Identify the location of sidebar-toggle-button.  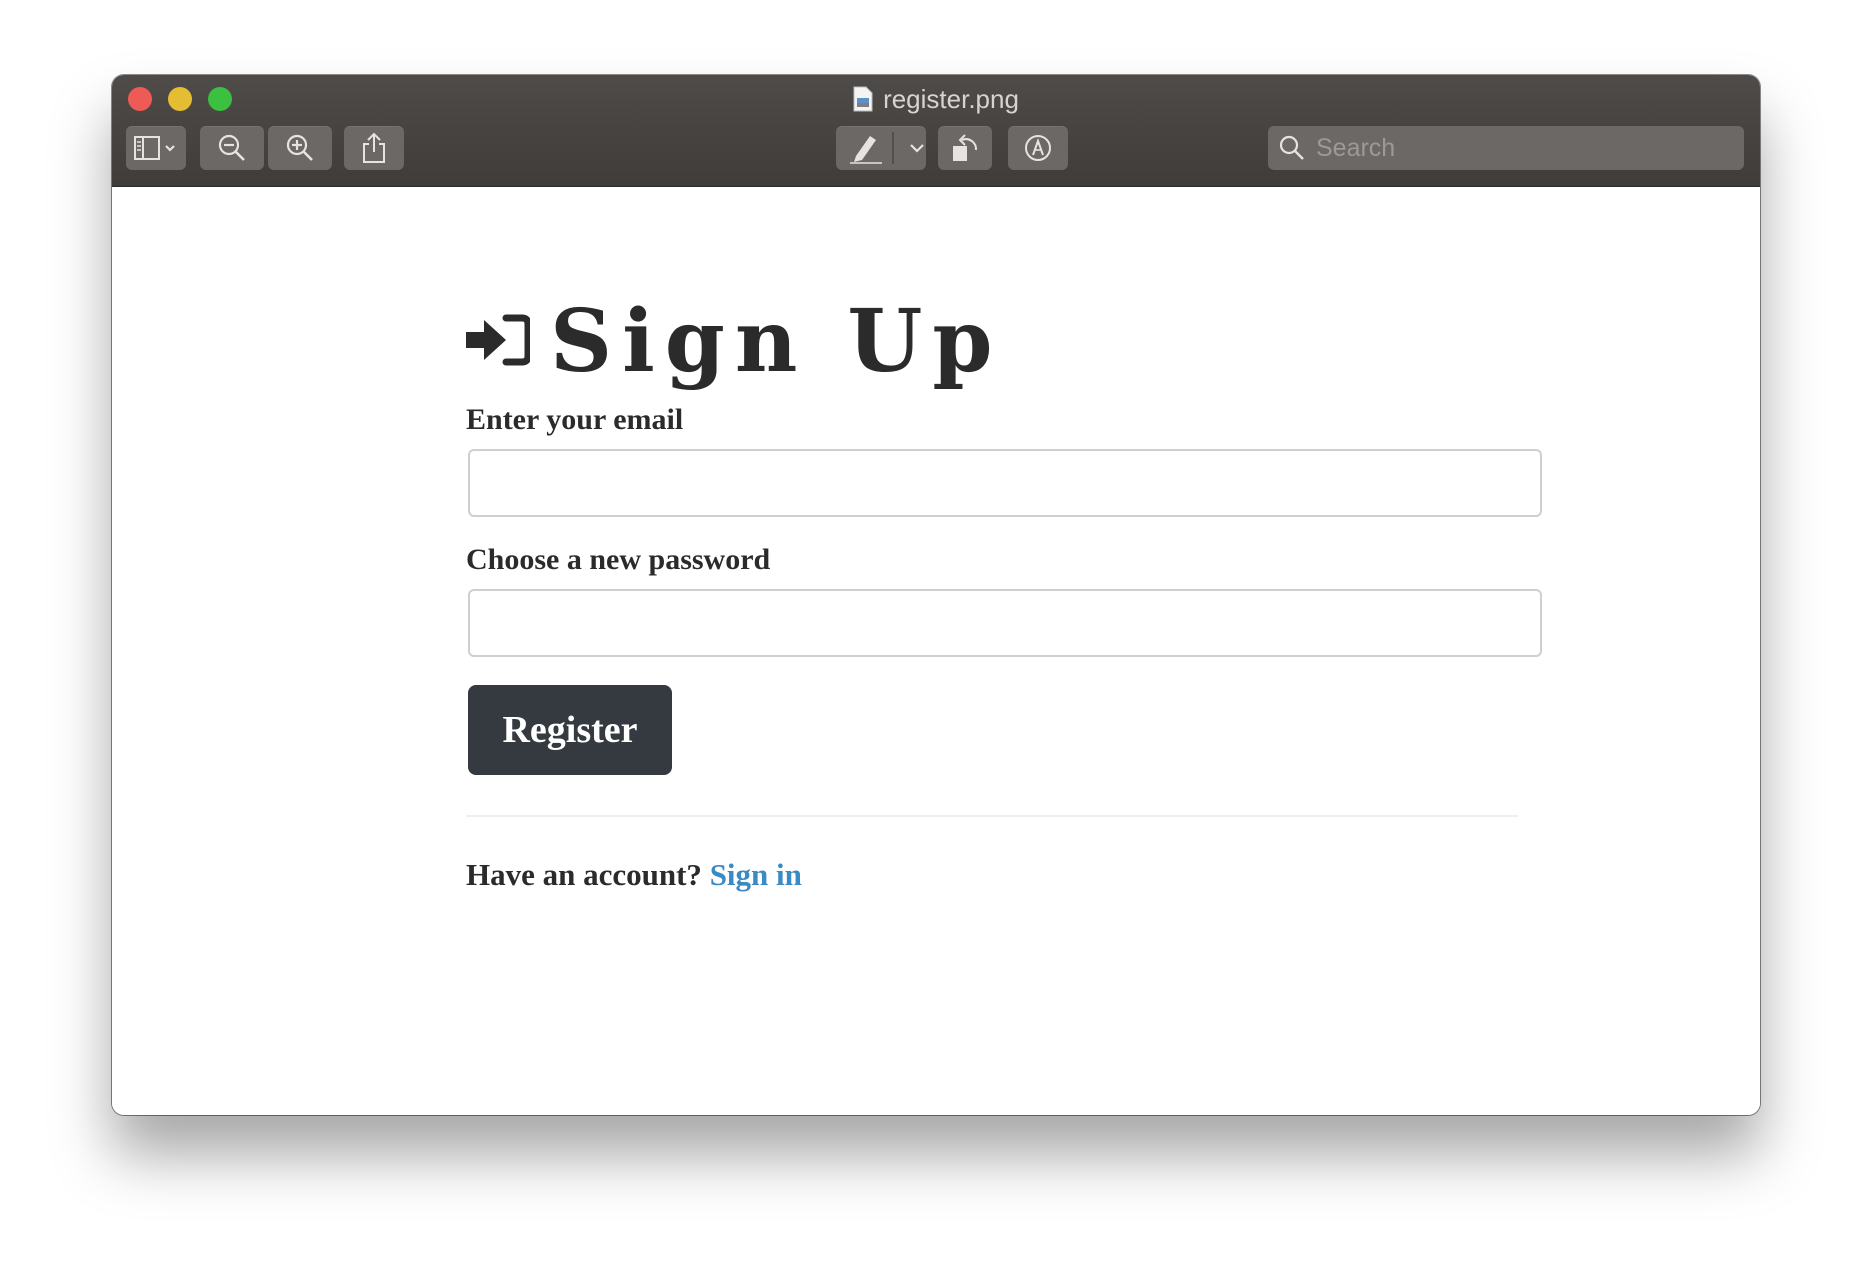
(156, 148).